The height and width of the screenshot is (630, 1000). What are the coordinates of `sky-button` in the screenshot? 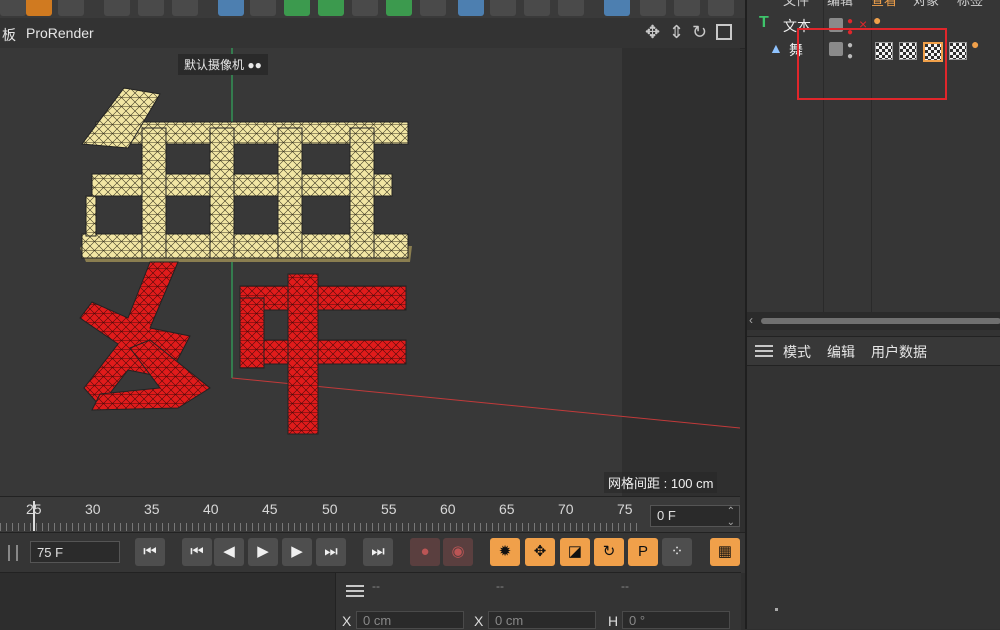 It's located at (471, 8).